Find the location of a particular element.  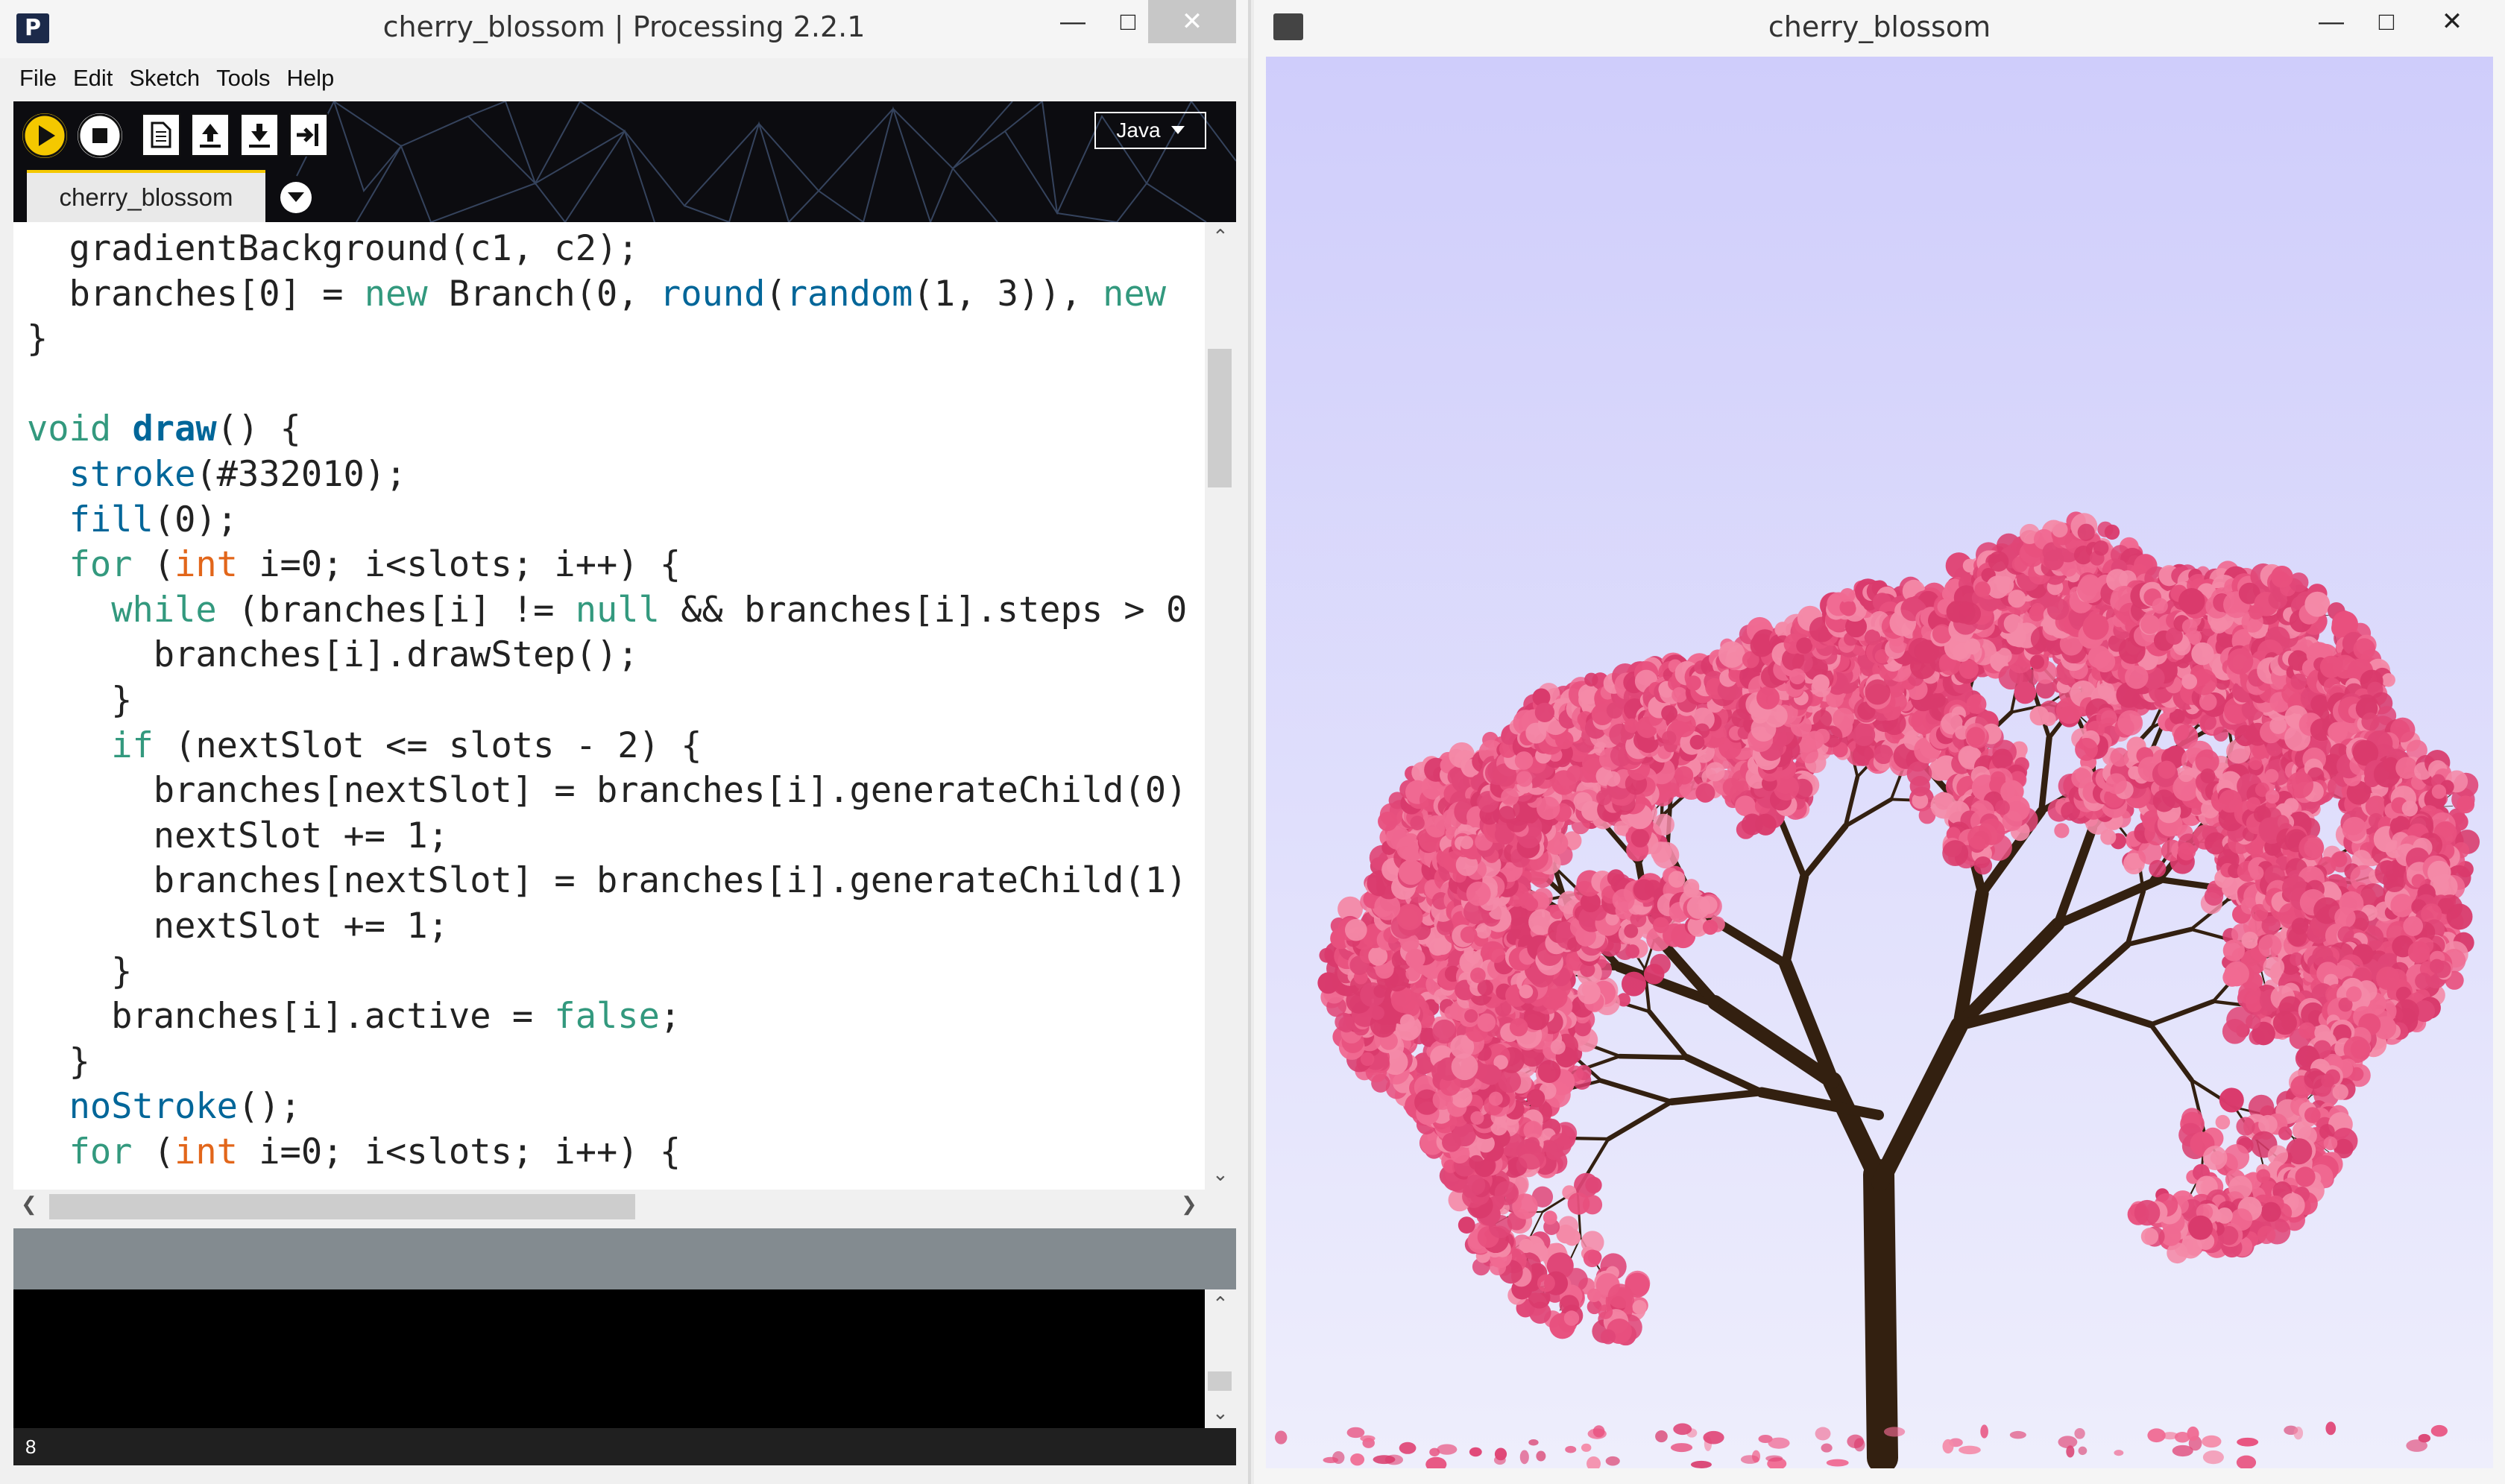

export-button is located at coordinates (308, 135).